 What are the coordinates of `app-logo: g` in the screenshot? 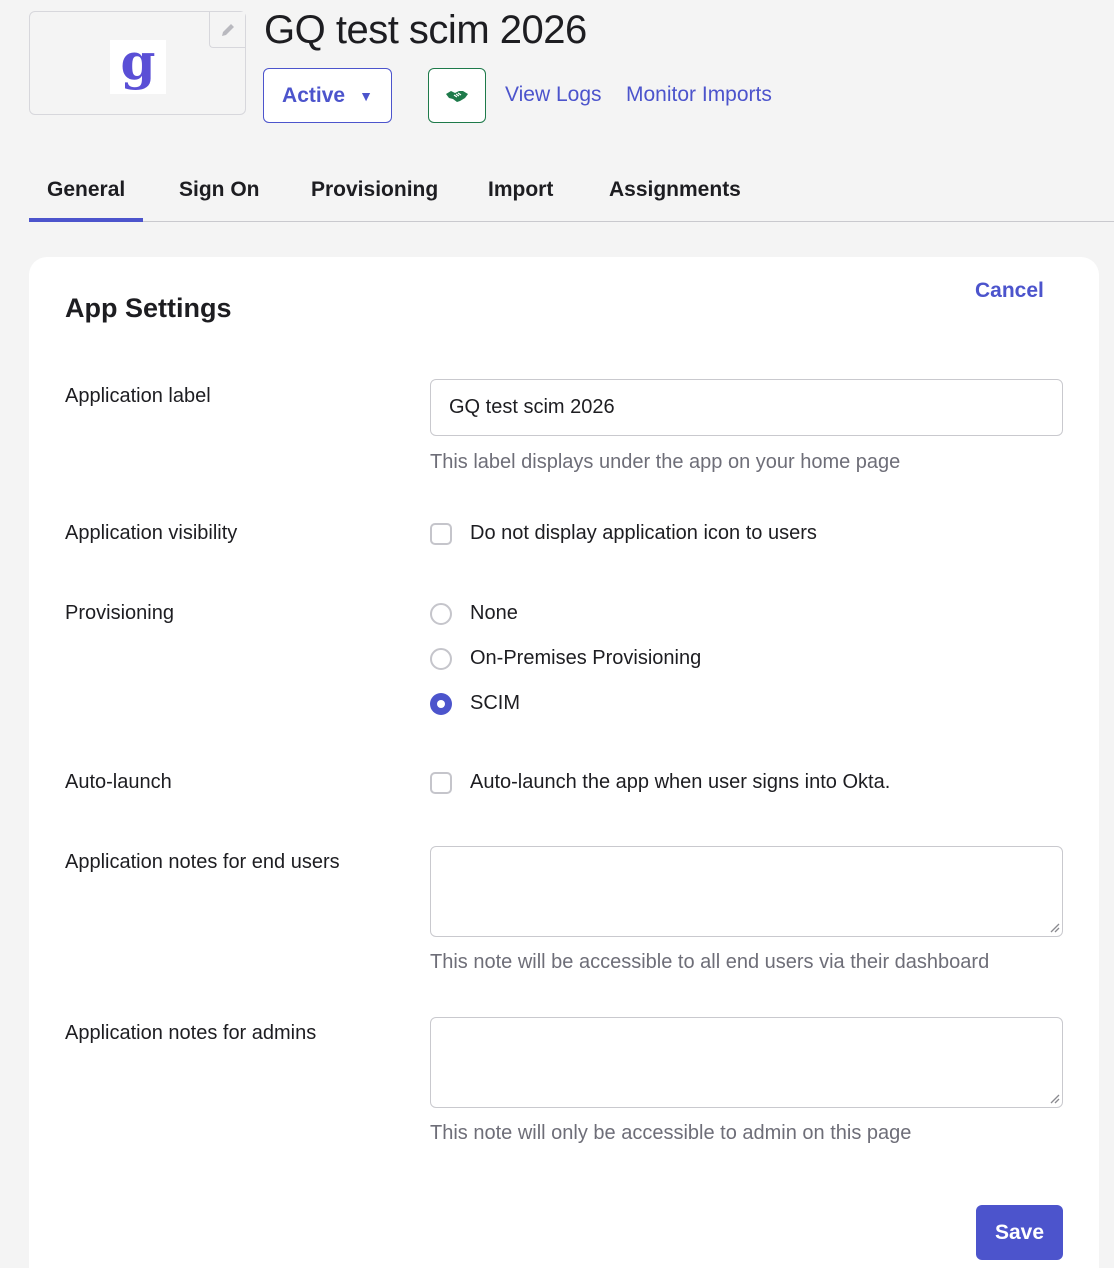 It's located at (138, 63).